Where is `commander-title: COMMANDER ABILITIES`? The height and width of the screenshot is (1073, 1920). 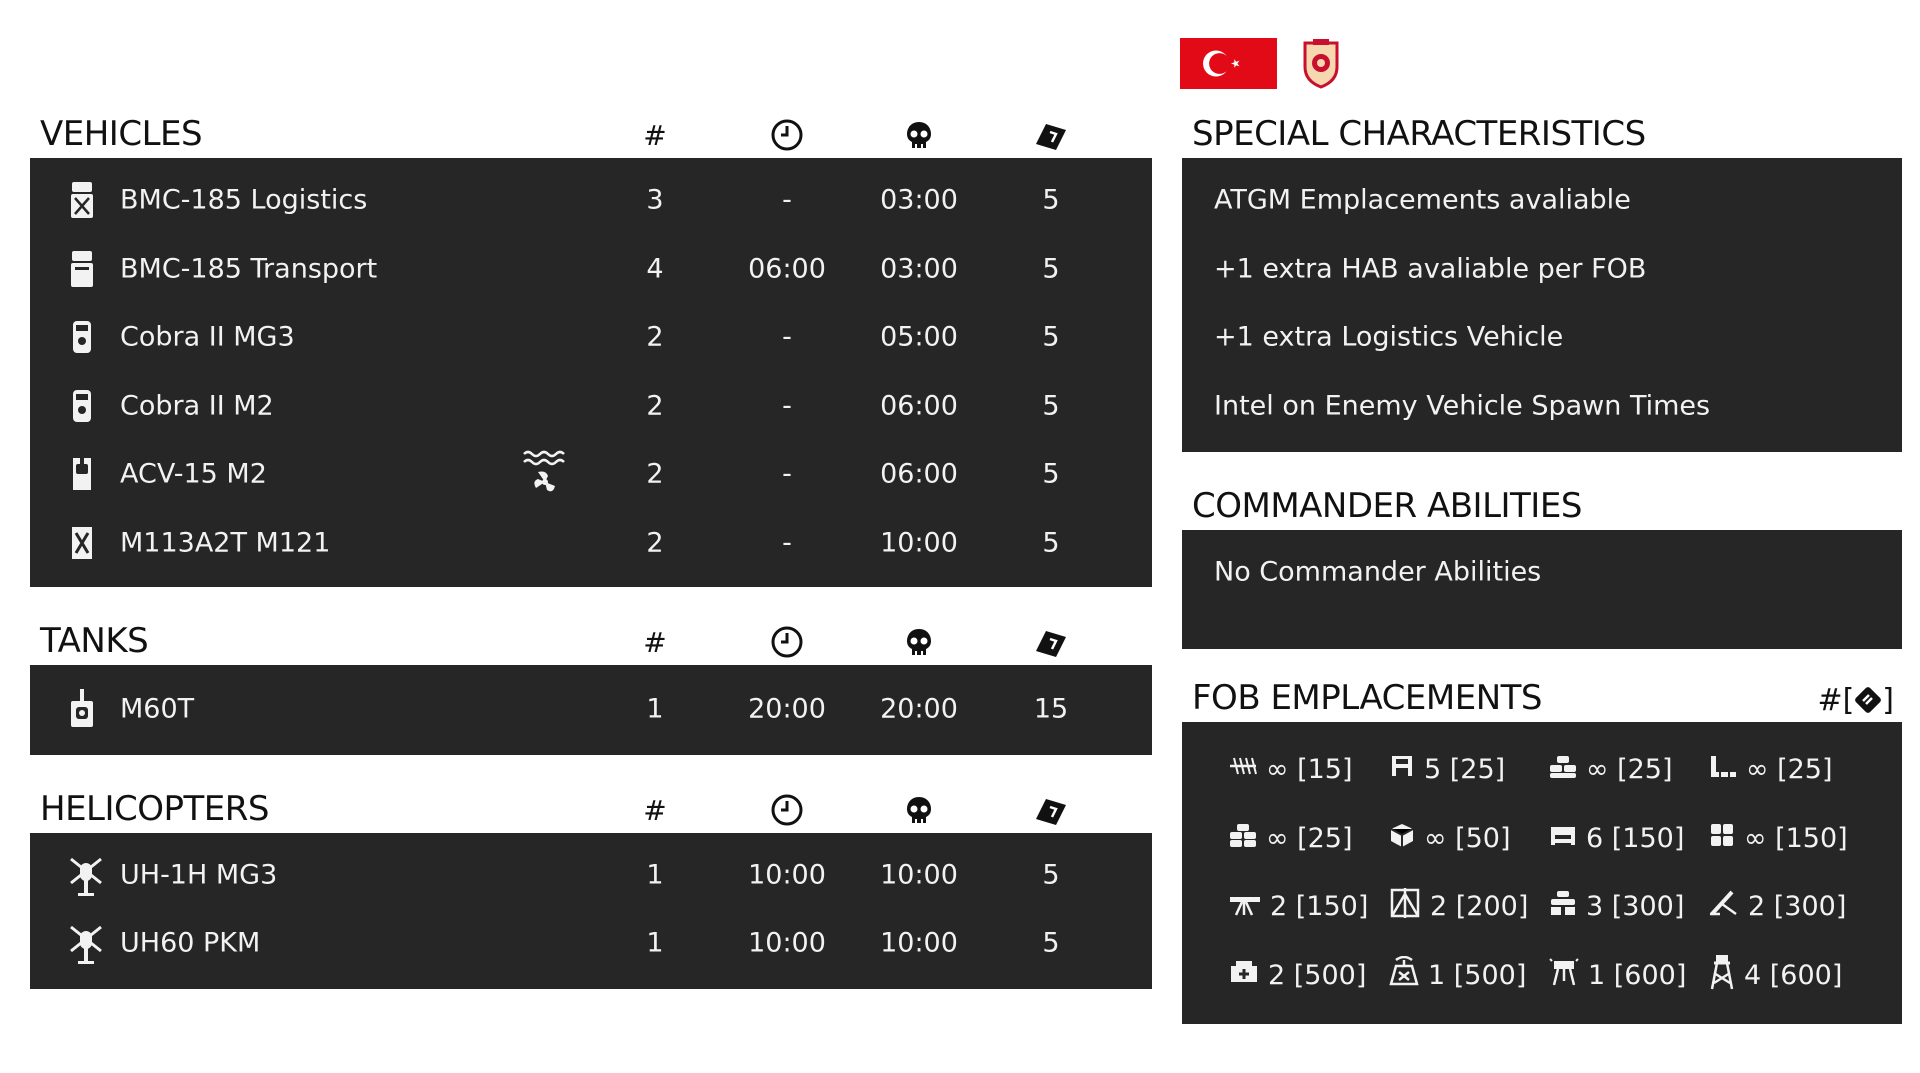 commander-title: COMMANDER ABILITIES is located at coordinates (1387, 506).